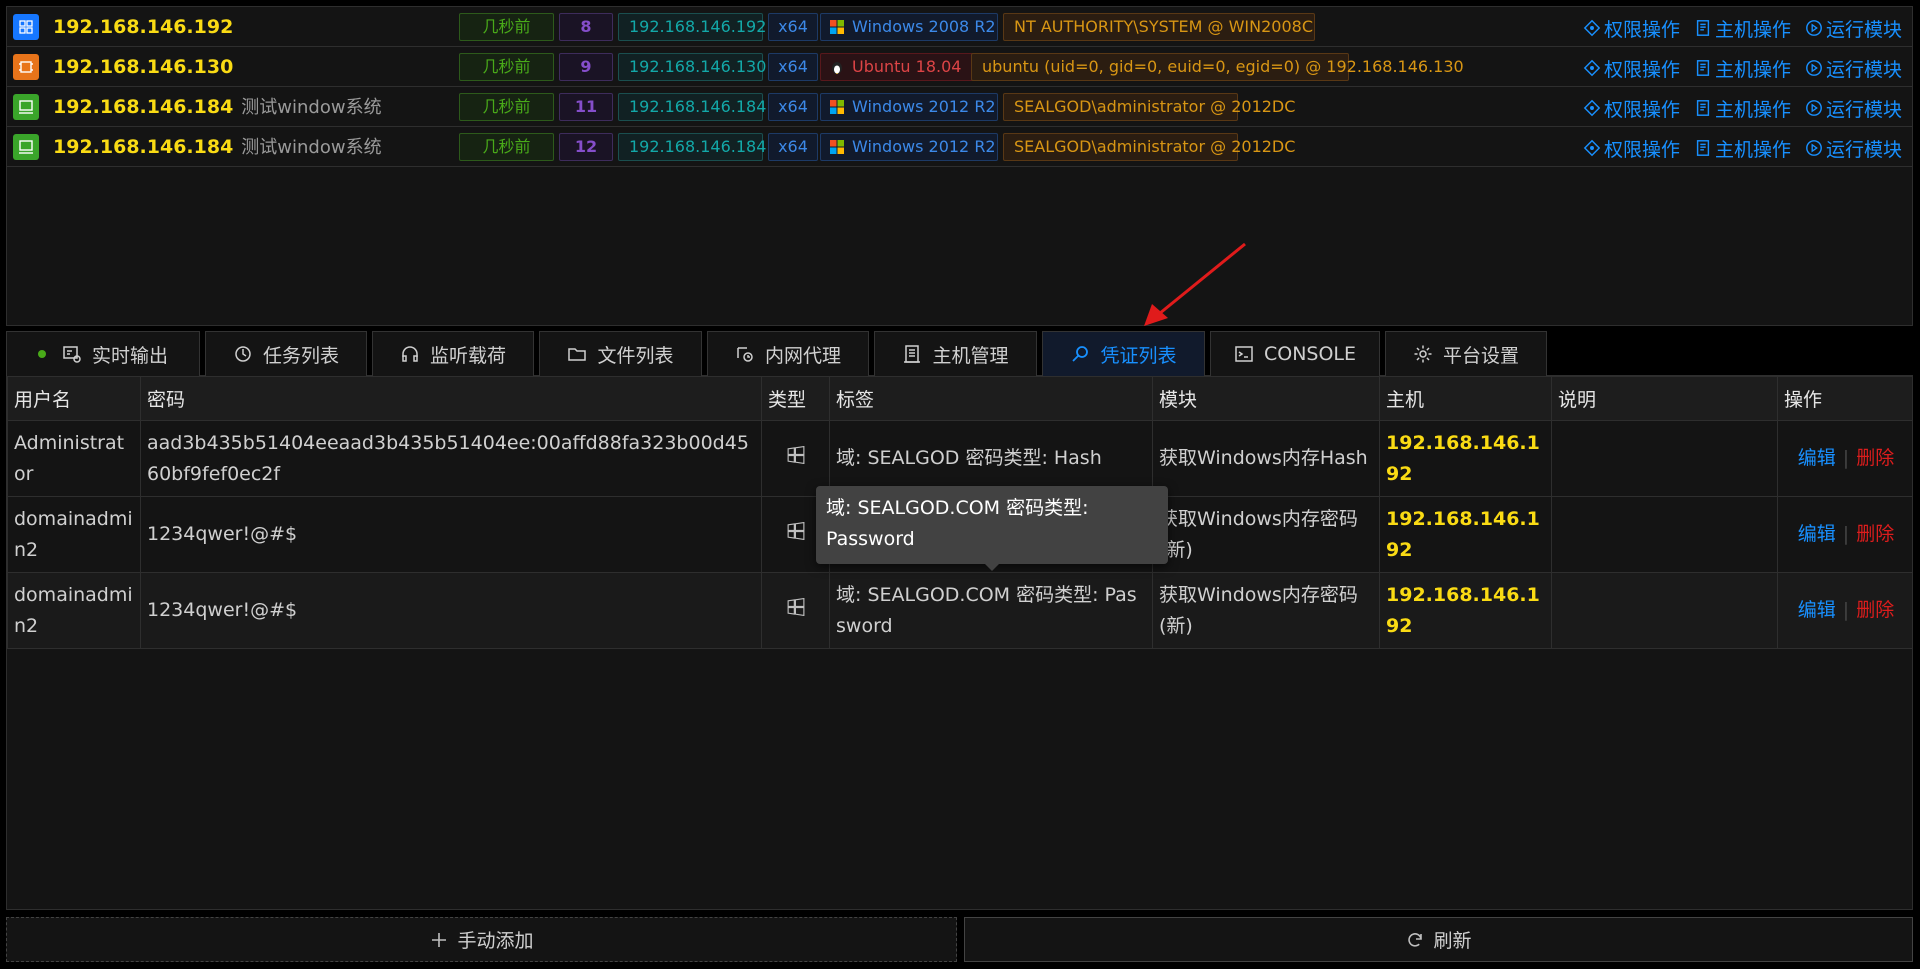 The image size is (1920, 969). I want to click on column-header-username: 用户名, so click(74, 398).